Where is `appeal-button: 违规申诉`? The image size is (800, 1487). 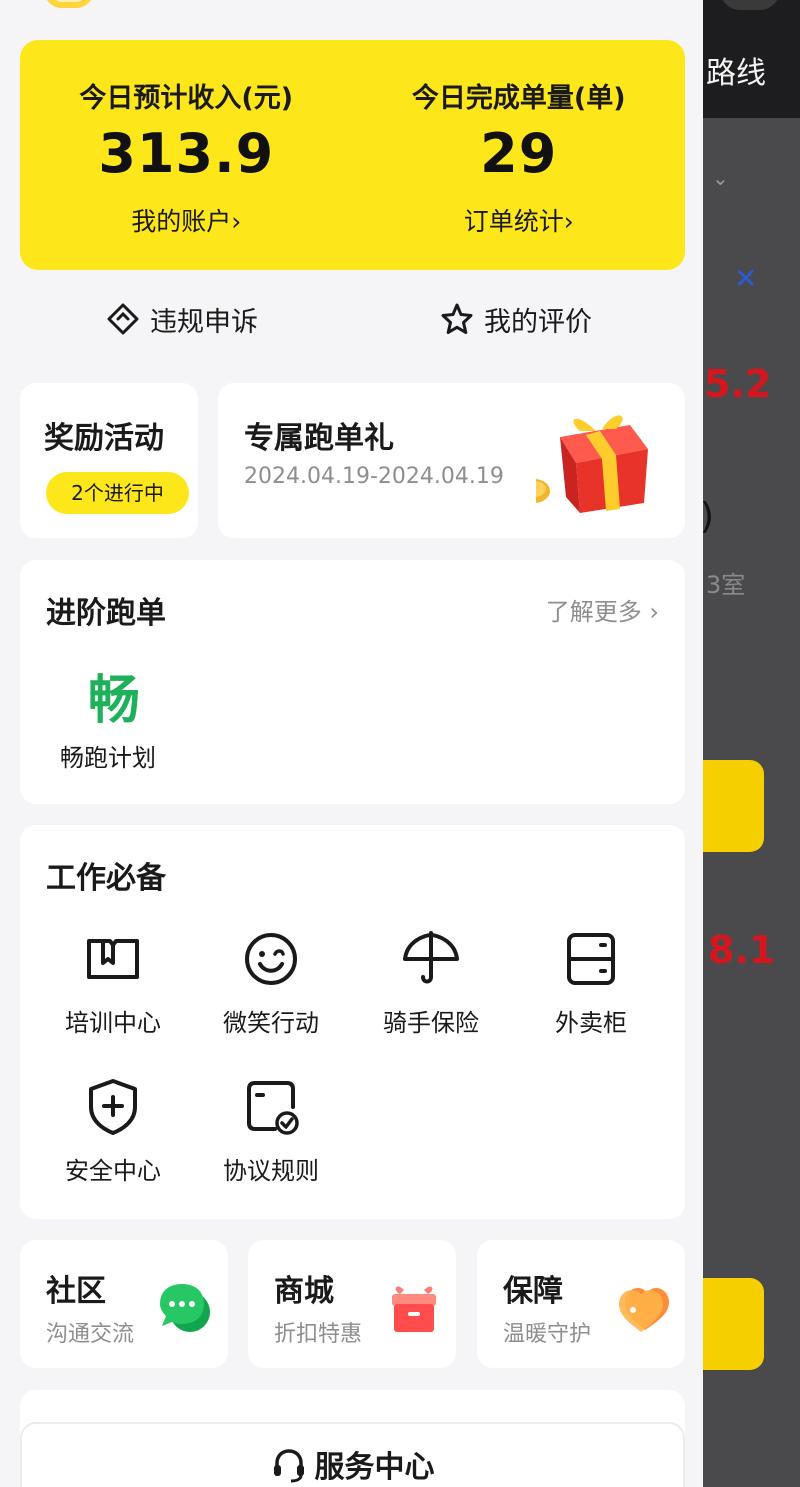 appeal-button: 违规申诉 is located at coordinates (182, 319).